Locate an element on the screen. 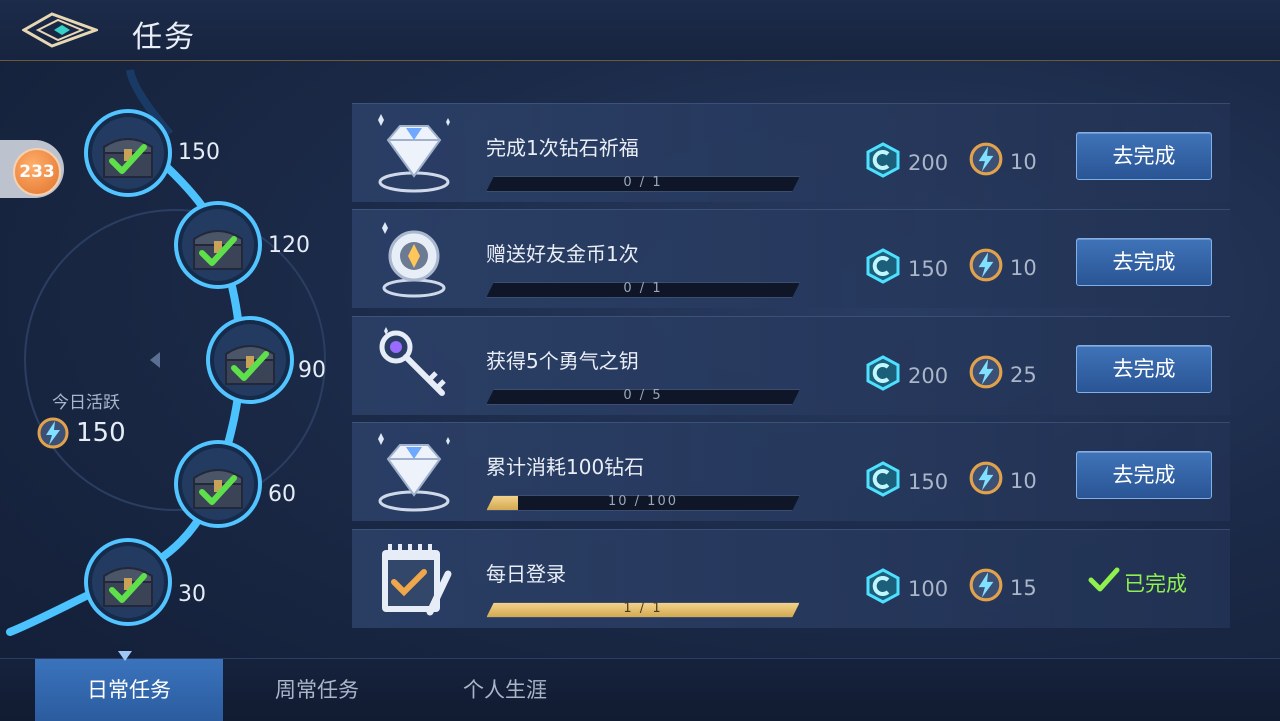 The width and height of the screenshot is (1280, 721). task-row: 每日登录 1 / 1 100 15 已完成 is located at coordinates (791, 578).